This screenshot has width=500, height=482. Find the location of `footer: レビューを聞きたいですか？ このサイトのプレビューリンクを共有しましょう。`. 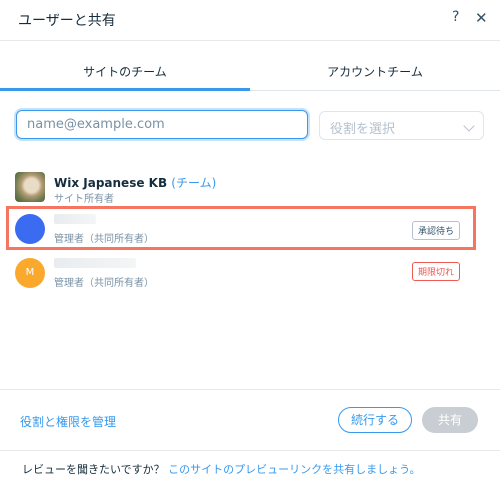

footer: レビューを聞きたいですか？ このサイトのプレビューリンクを共有しましょう。 is located at coordinates (221, 469).